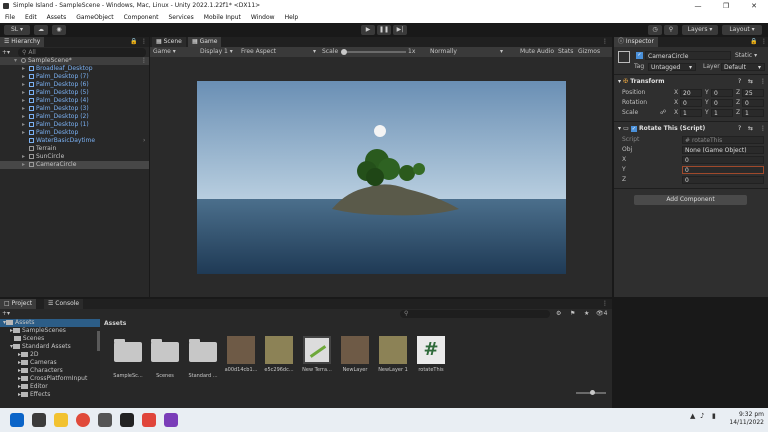 The image size is (768, 432). I want to click on tree-item: ▸ Characters, so click(40, 371).